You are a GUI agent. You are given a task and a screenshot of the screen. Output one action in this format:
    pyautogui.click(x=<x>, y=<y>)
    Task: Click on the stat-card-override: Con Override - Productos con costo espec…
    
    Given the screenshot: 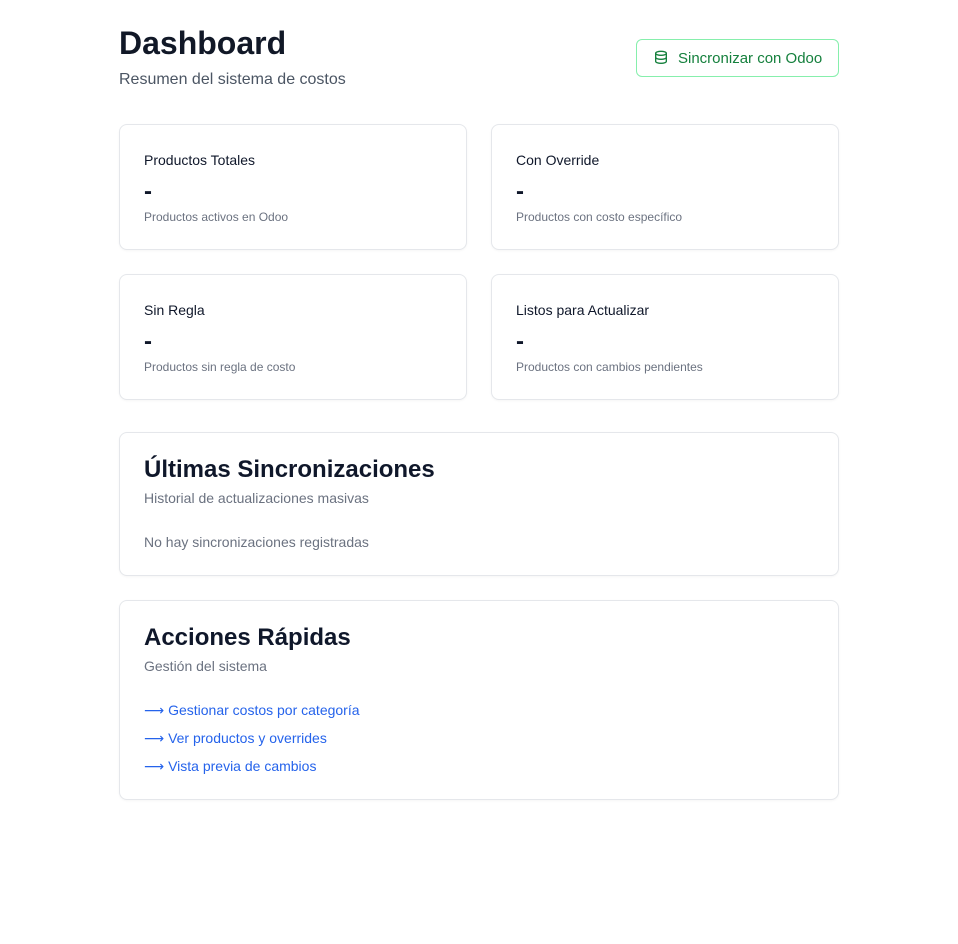 What is the action you would take?
    pyautogui.click(x=665, y=187)
    